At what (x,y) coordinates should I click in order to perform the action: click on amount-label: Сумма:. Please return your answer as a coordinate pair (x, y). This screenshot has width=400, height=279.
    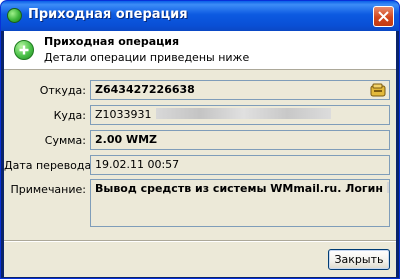
    Looking at the image, I should click on (65, 140).